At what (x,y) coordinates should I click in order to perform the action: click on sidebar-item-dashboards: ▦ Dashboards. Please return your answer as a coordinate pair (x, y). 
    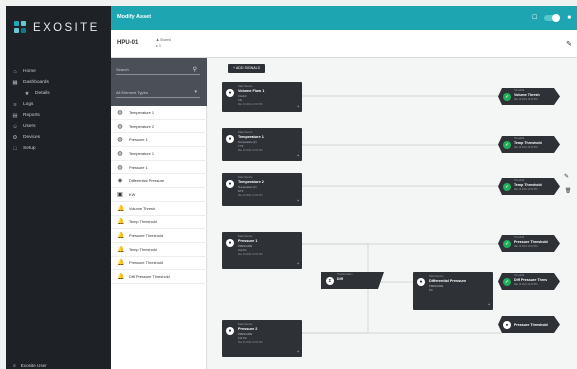
    Looking at the image, I should click on (58, 82).